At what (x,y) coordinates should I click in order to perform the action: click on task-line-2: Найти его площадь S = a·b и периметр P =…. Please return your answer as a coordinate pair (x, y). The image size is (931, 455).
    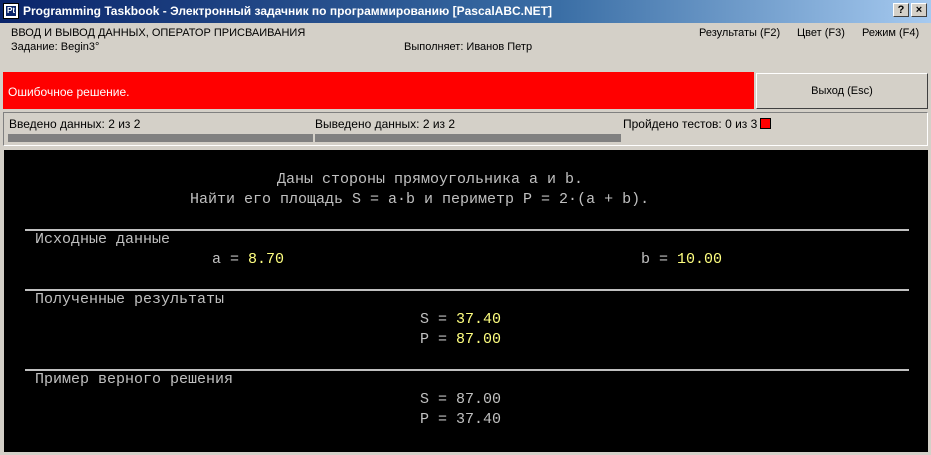
    Looking at the image, I should click on (420, 199).